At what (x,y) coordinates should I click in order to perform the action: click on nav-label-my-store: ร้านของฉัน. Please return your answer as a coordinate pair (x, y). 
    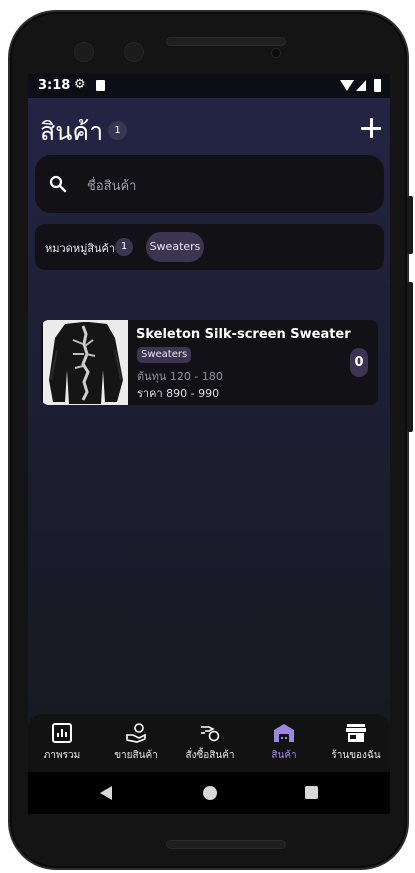
    Looking at the image, I should click on (356, 755).